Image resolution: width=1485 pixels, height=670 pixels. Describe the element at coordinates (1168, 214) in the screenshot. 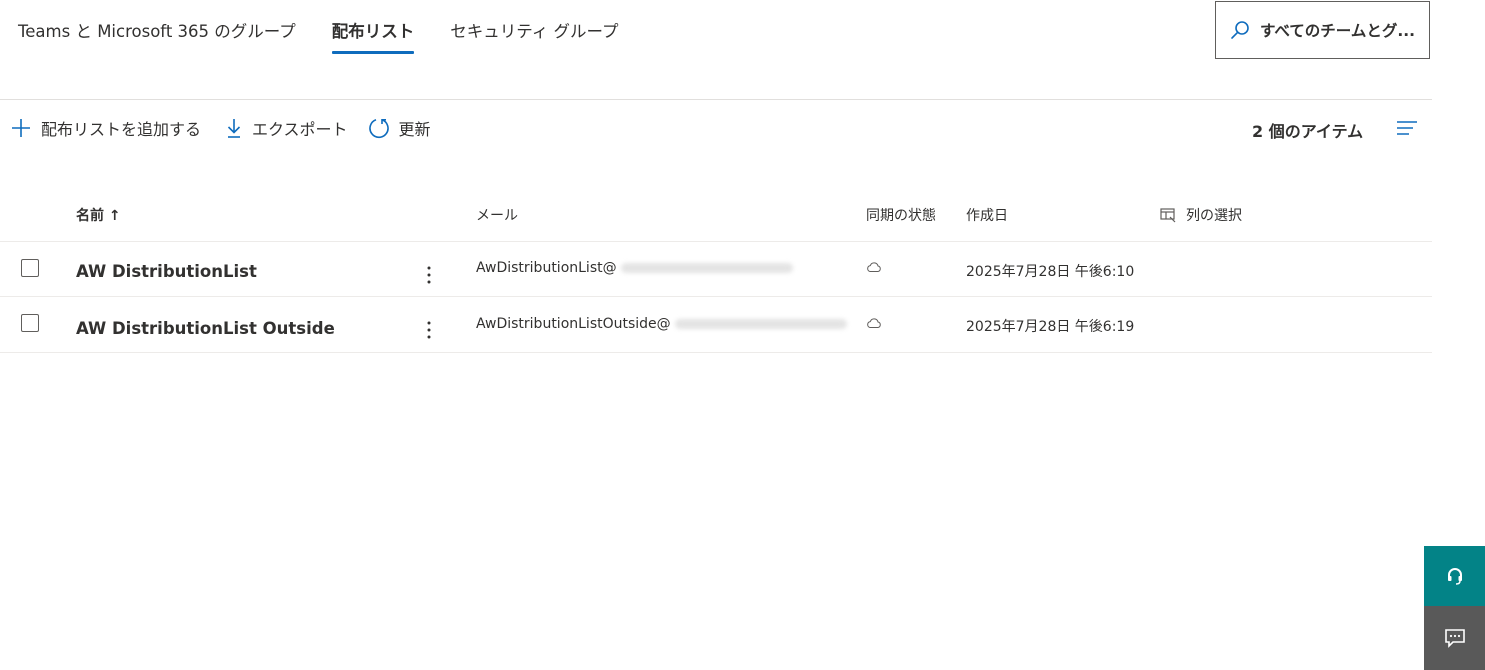

I see `column-options-icon` at that location.